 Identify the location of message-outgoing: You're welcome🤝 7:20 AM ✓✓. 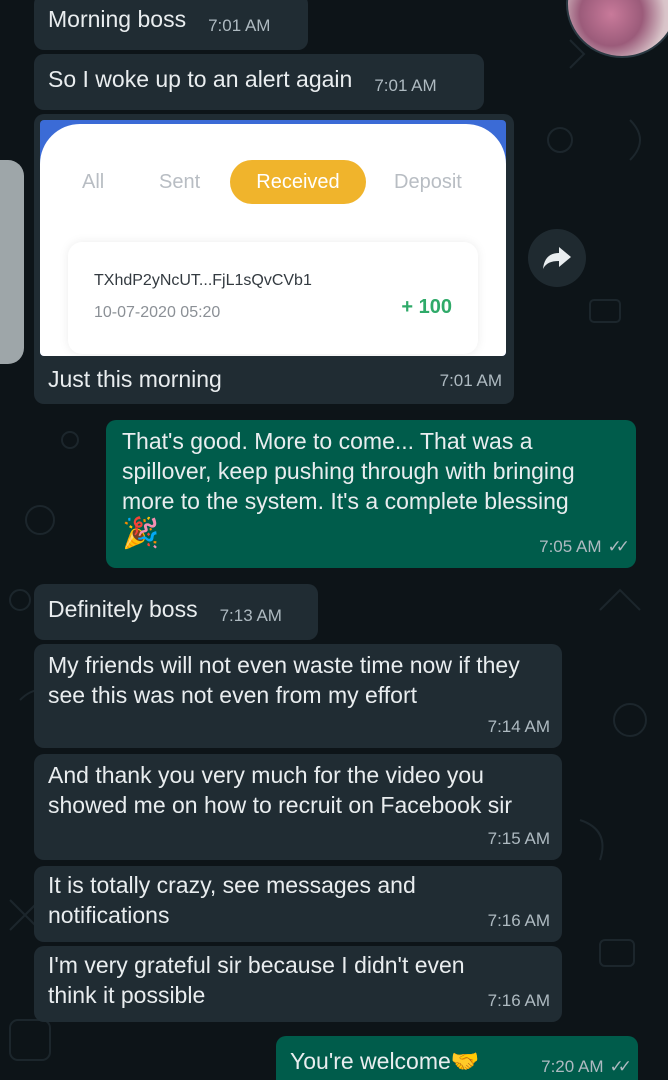
(457, 1058).